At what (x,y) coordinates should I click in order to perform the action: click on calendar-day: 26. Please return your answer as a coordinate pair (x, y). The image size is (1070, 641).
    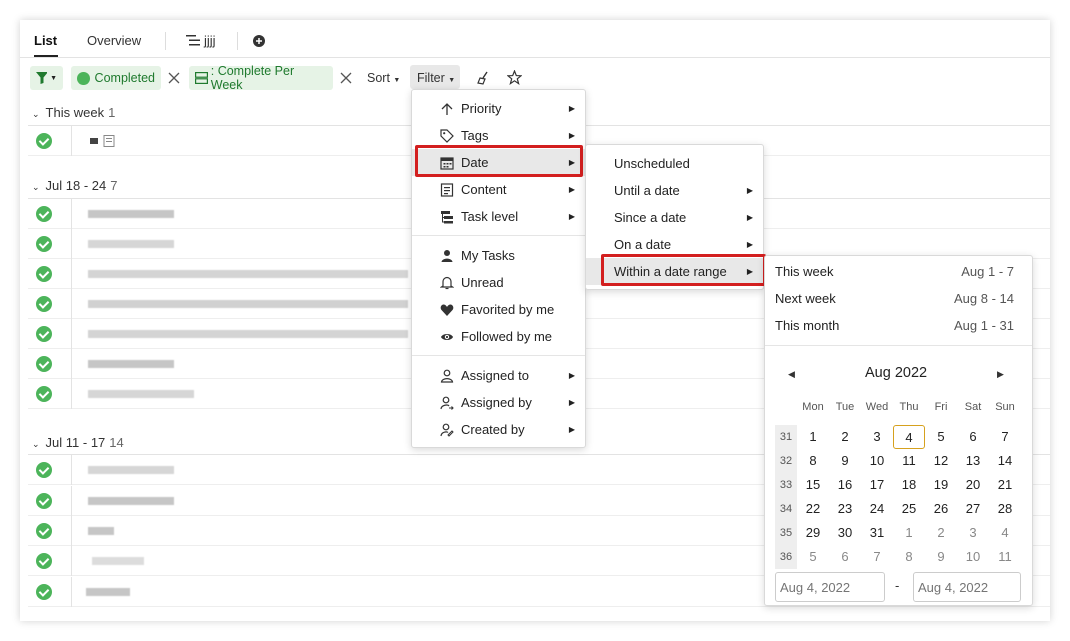
    Looking at the image, I should click on (941, 509).